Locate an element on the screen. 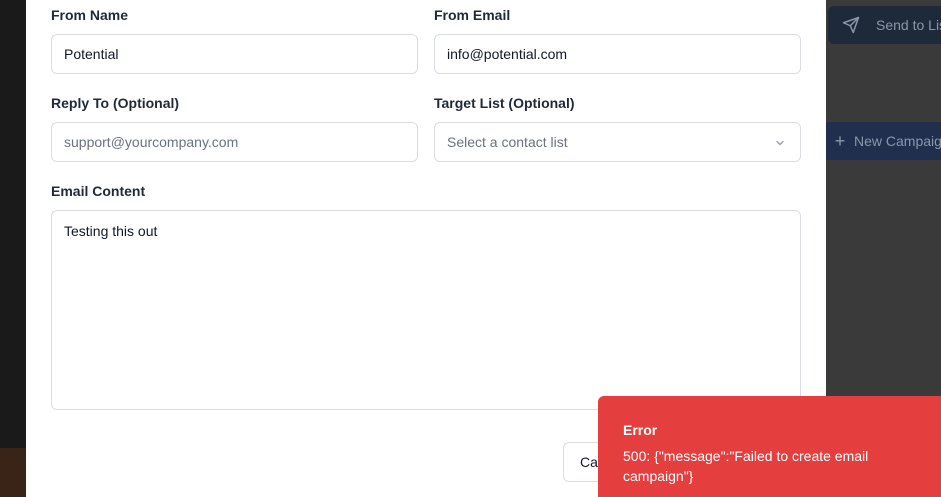  backdrop-bottom-left-panel is located at coordinates (13, 472).